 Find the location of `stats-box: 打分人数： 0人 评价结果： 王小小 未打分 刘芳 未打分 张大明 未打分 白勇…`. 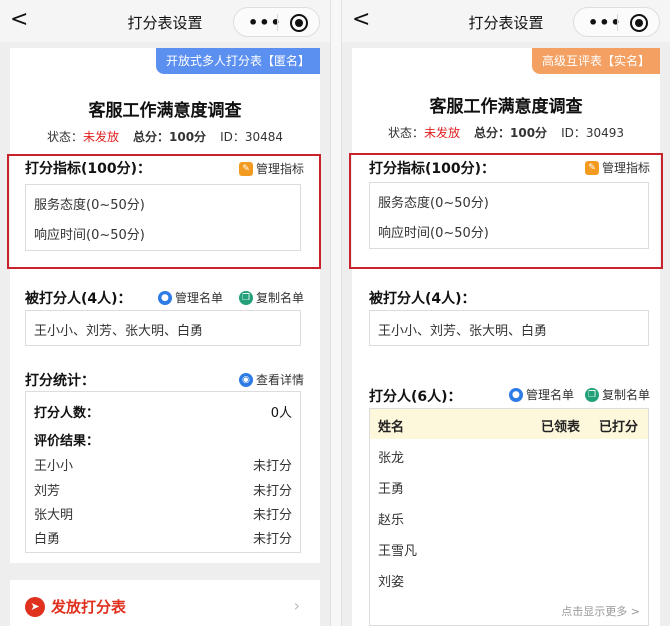

stats-box: 打分人数： 0人 评价结果： 王小小 未打分 刘芳 未打分 张大明 未打分 白勇… is located at coordinates (163, 472).